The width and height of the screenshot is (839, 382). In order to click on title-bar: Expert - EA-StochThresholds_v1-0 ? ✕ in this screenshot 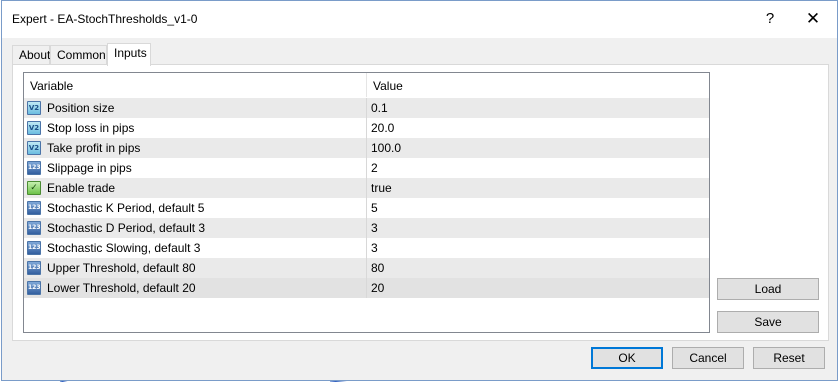, I will do `click(419, 19)`.